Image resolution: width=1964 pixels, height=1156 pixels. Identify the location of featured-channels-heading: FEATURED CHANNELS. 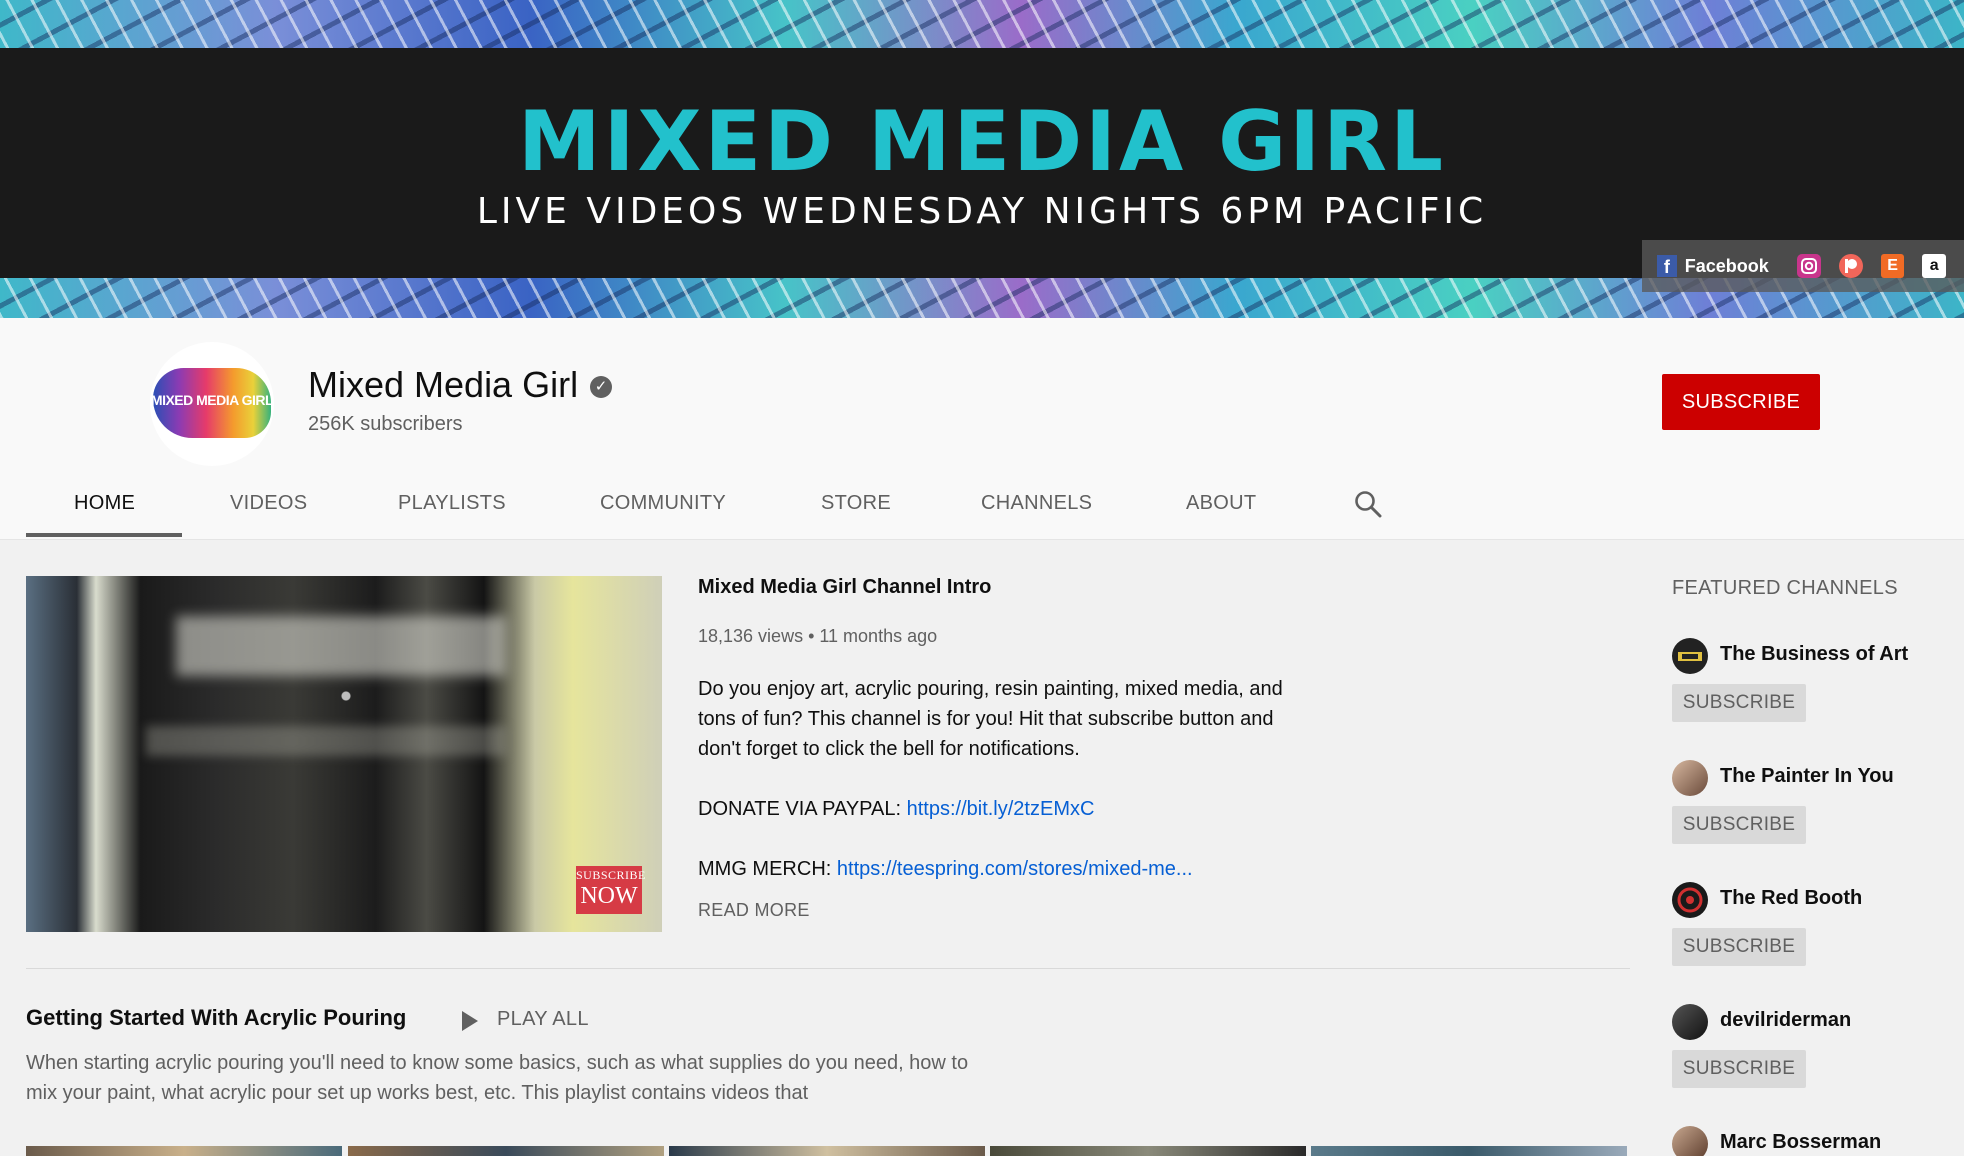
(1785, 588).